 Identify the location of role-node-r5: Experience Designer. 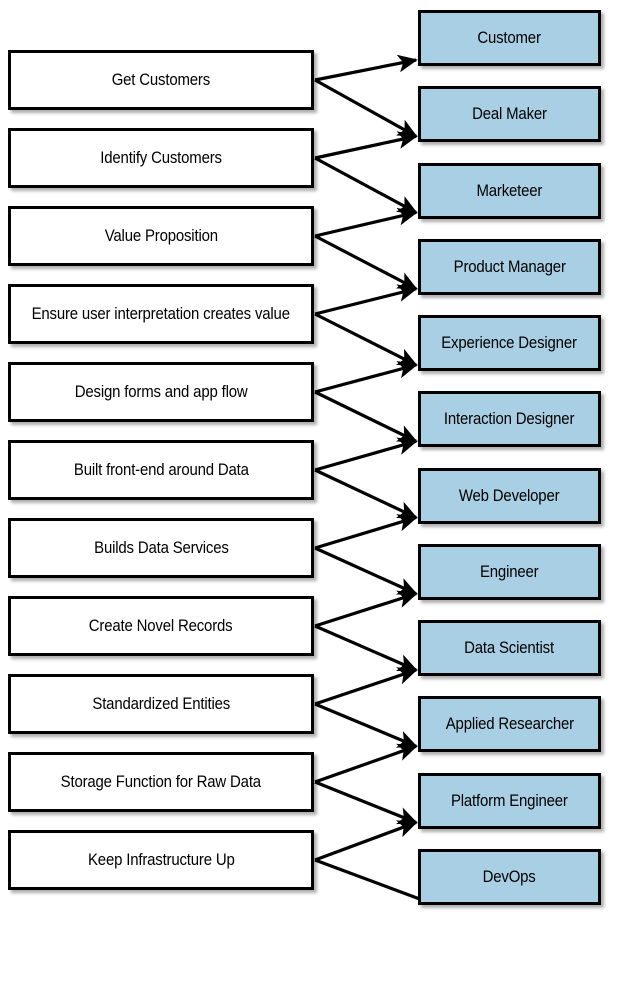
(509, 343).